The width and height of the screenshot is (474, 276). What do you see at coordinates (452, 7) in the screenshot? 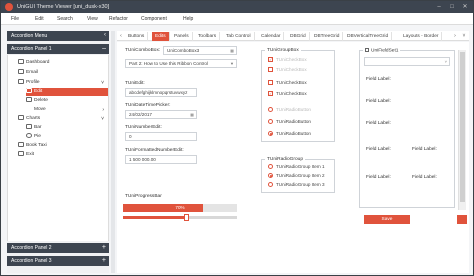
I see `maximize-icon: □` at bounding box center [452, 7].